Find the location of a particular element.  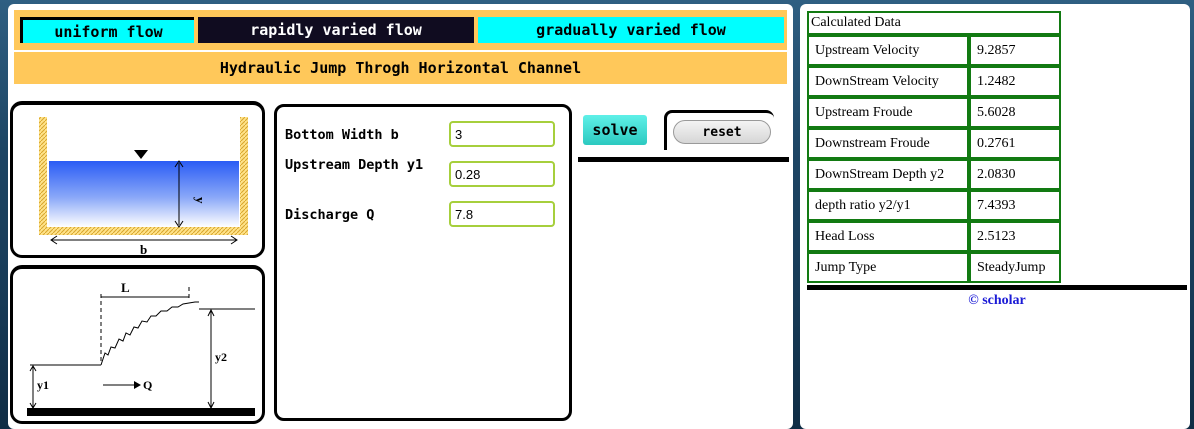

result-value: 7.4393 is located at coordinates (1015, 205).